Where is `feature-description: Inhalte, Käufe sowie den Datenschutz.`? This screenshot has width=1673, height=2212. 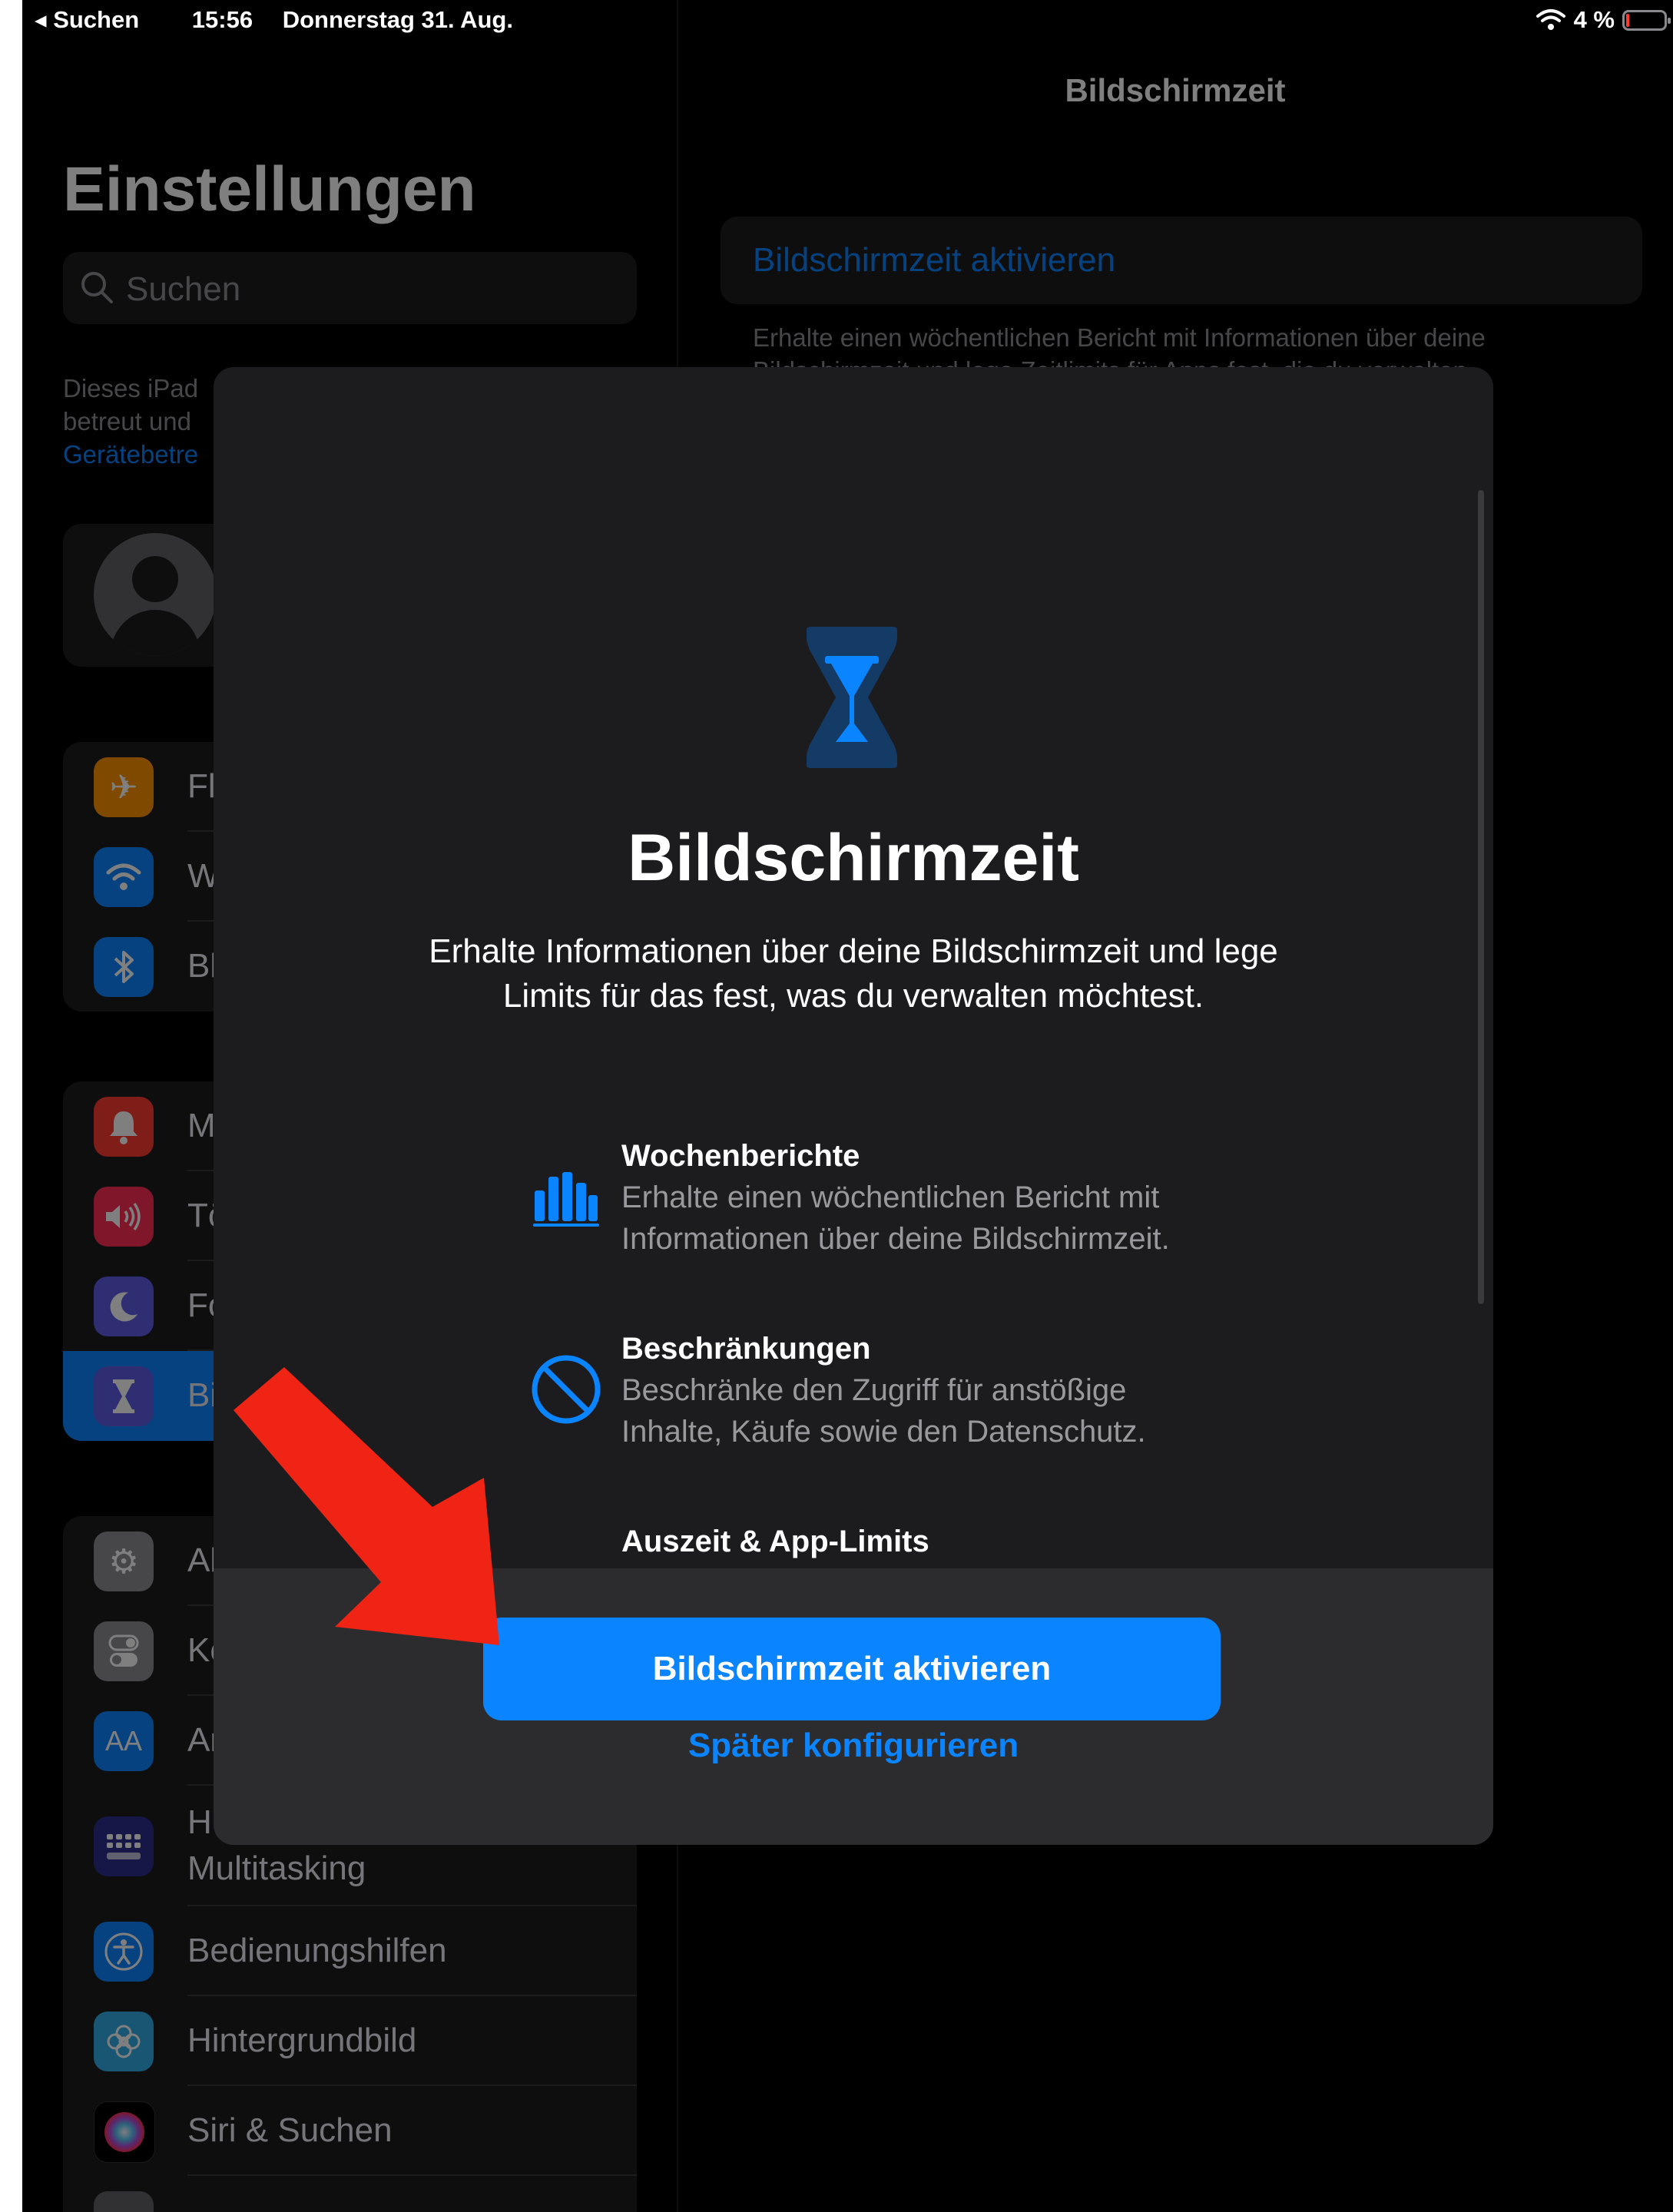 feature-description: Inhalte, Käufe sowie den Datenschutz. is located at coordinates (883, 1432).